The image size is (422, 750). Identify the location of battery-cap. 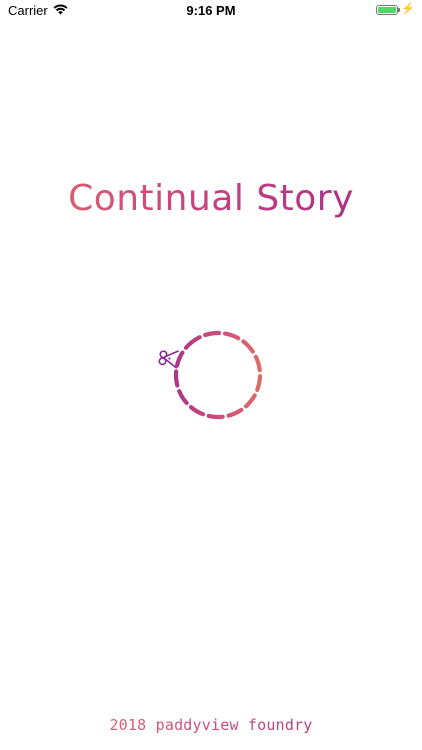
(399, 9).